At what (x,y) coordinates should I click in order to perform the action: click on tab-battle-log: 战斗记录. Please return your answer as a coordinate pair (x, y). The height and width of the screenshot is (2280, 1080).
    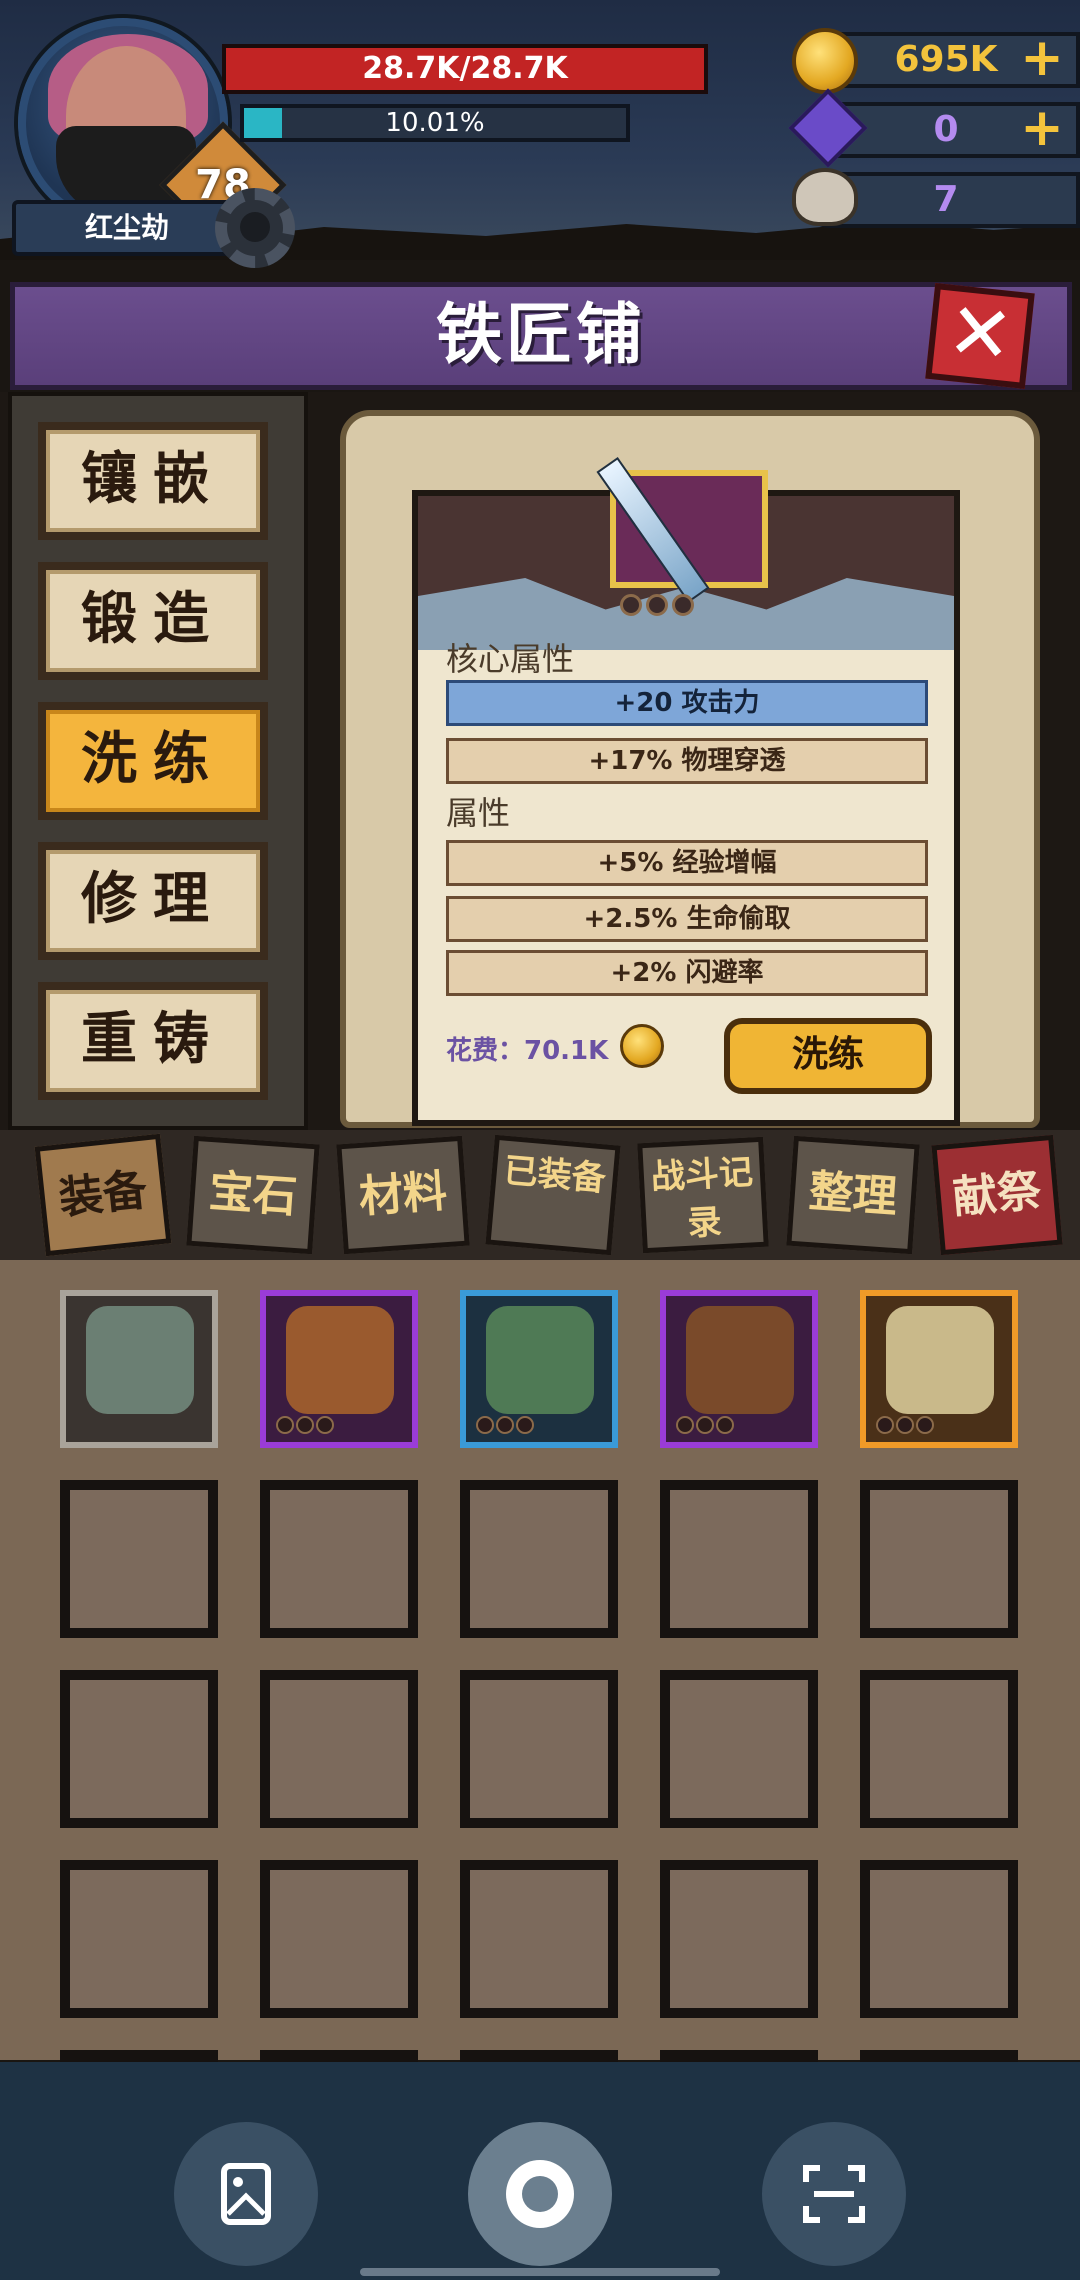
    Looking at the image, I should click on (703, 1195).